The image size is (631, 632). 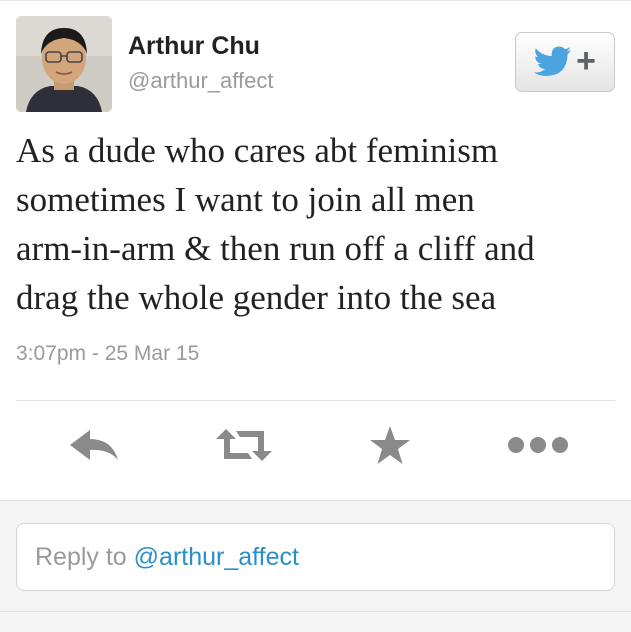 I want to click on reply-placeholder-mention: @arthur_affect, so click(x=216, y=556).